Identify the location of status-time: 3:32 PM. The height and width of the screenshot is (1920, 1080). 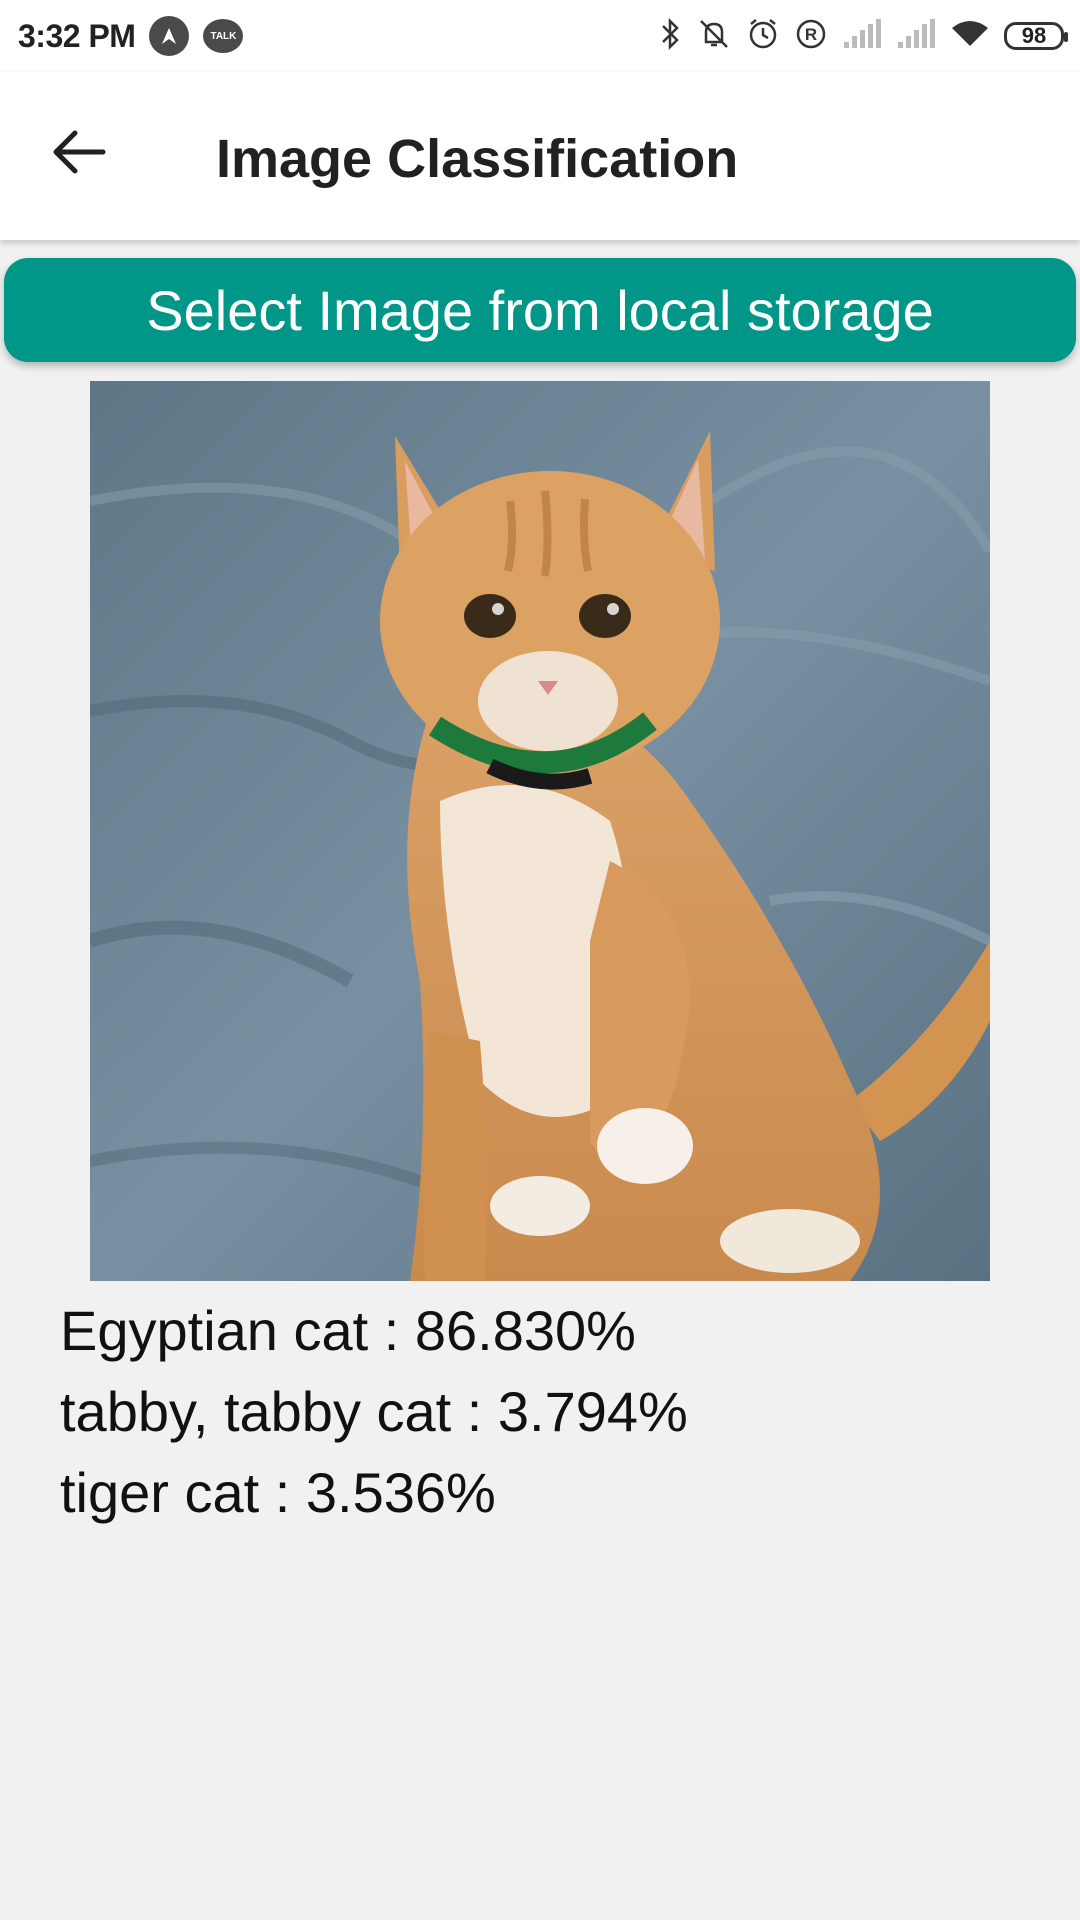
(77, 35).